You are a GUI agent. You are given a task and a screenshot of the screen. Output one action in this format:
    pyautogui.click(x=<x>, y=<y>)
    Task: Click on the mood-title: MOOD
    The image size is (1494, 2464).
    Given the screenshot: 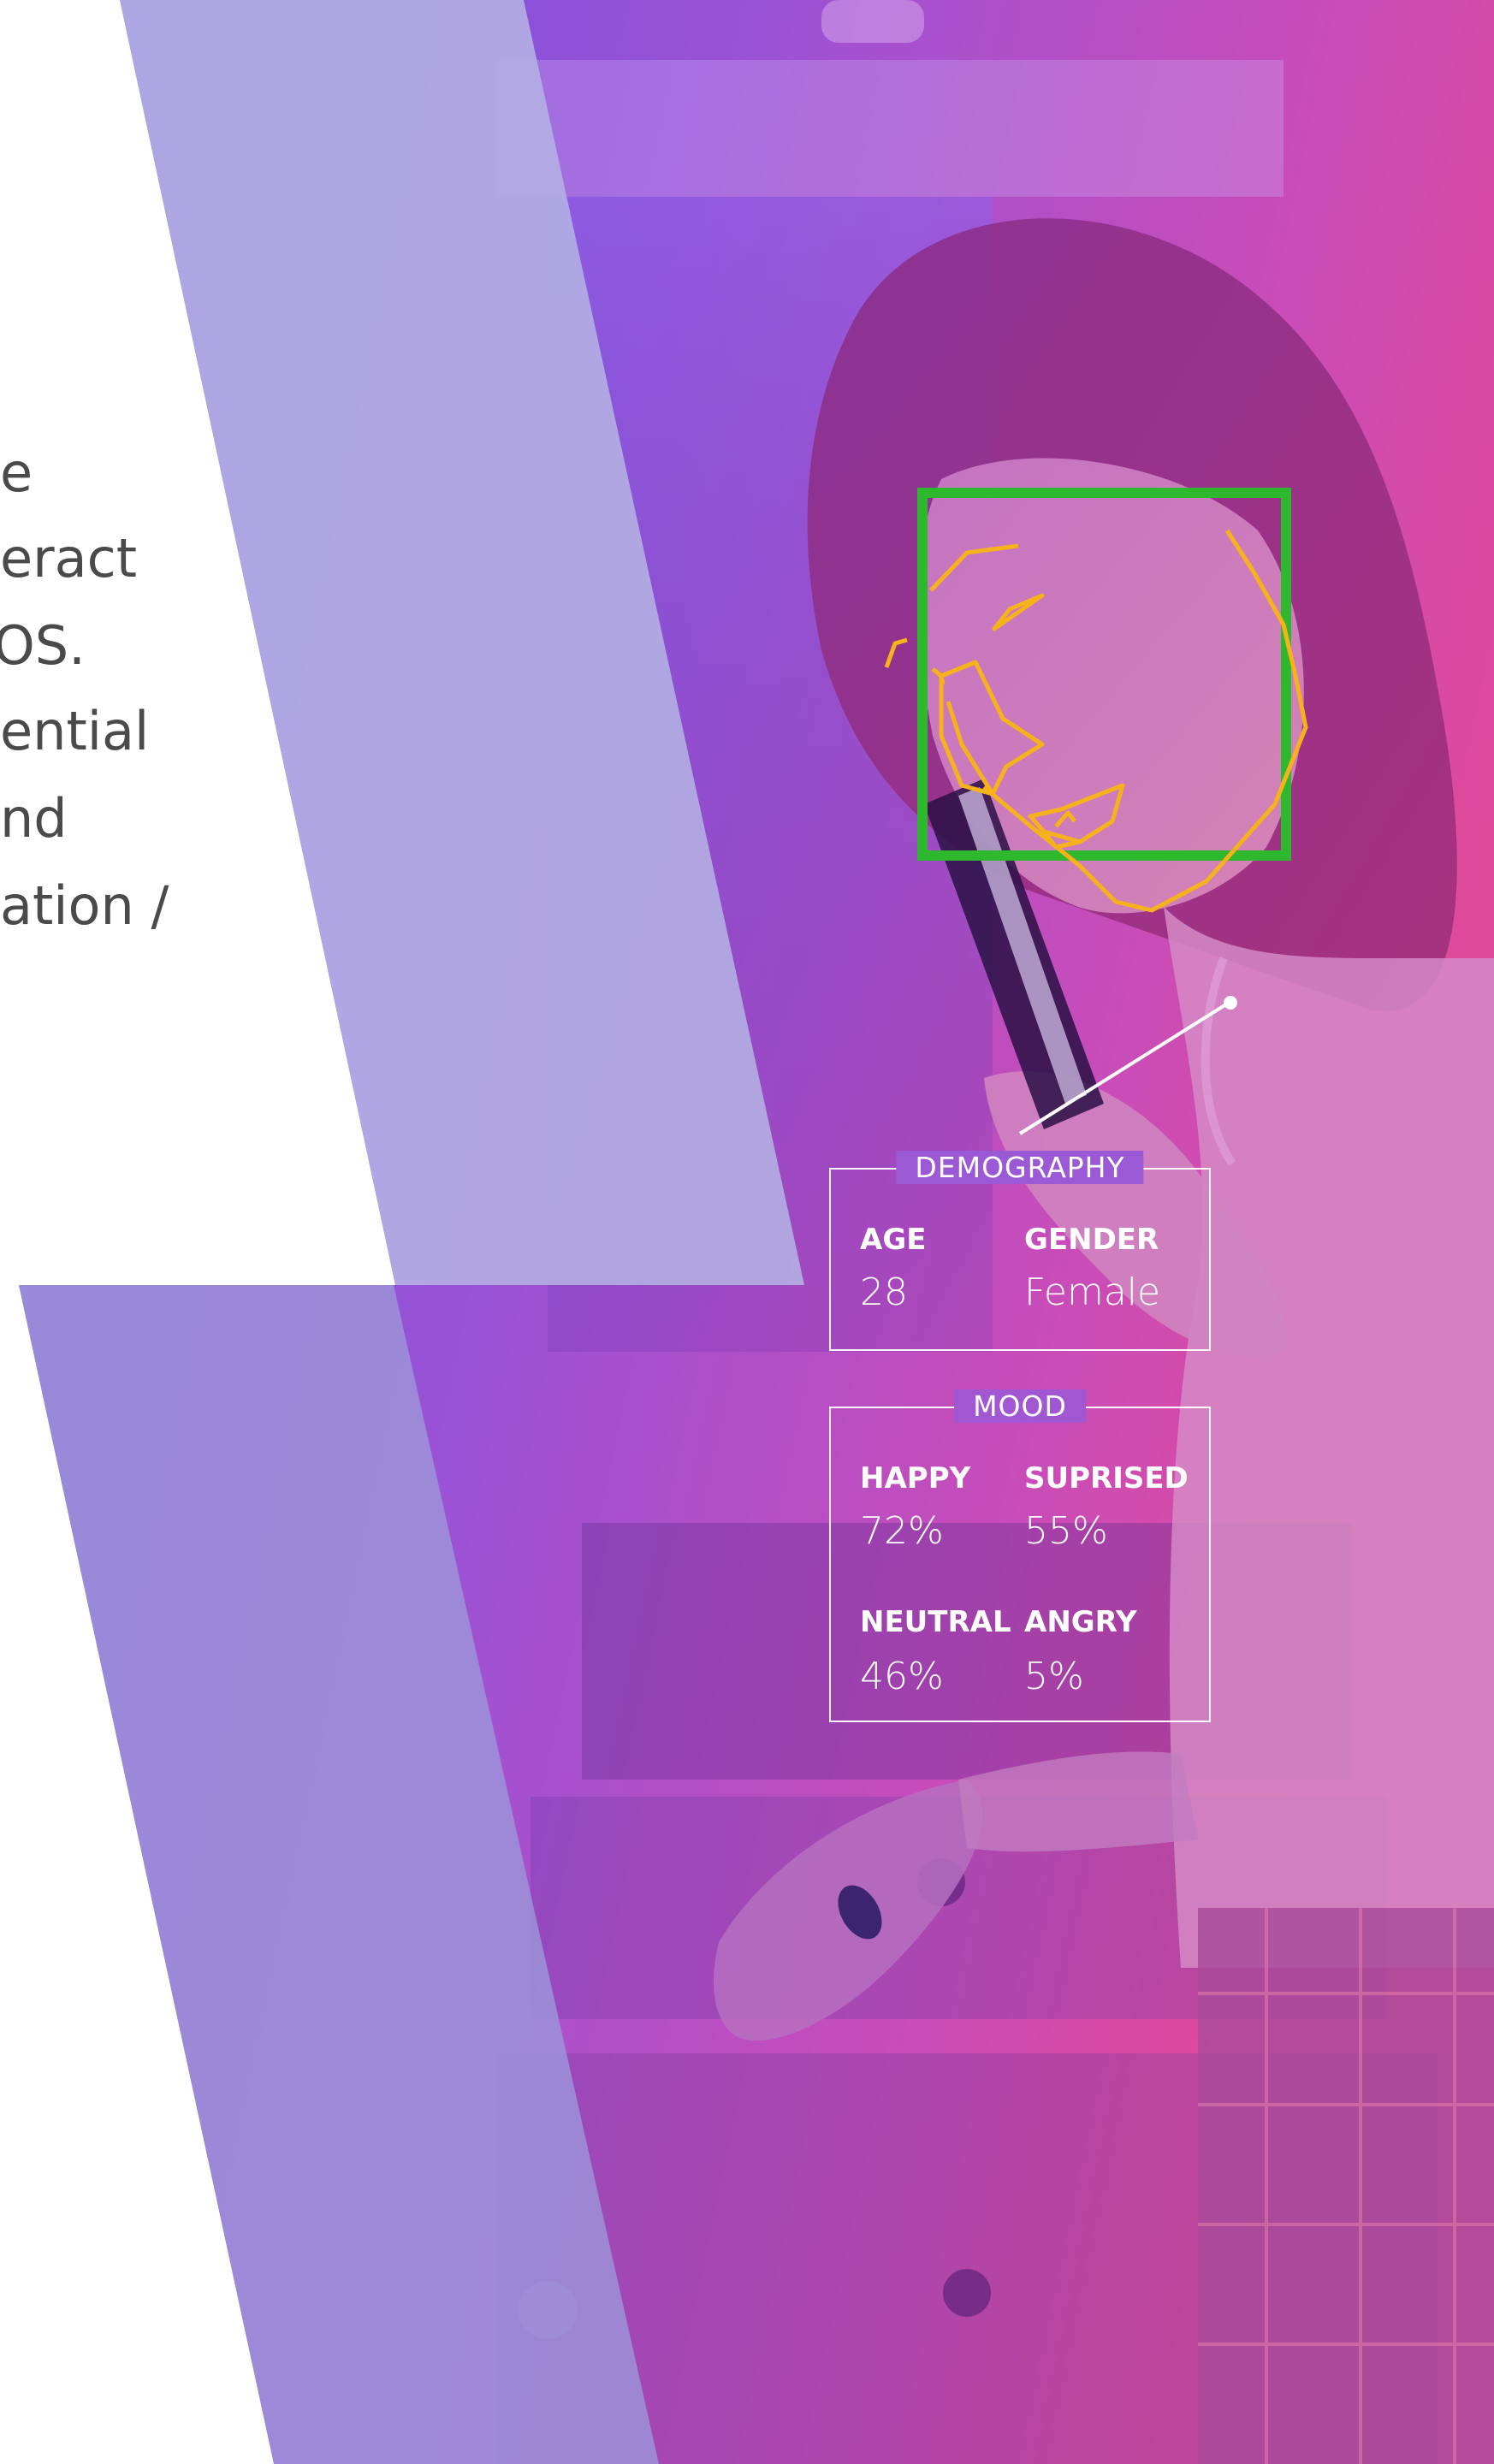 What is the action you would take?
    pyautogui.click(x=1020, y=1406)
    